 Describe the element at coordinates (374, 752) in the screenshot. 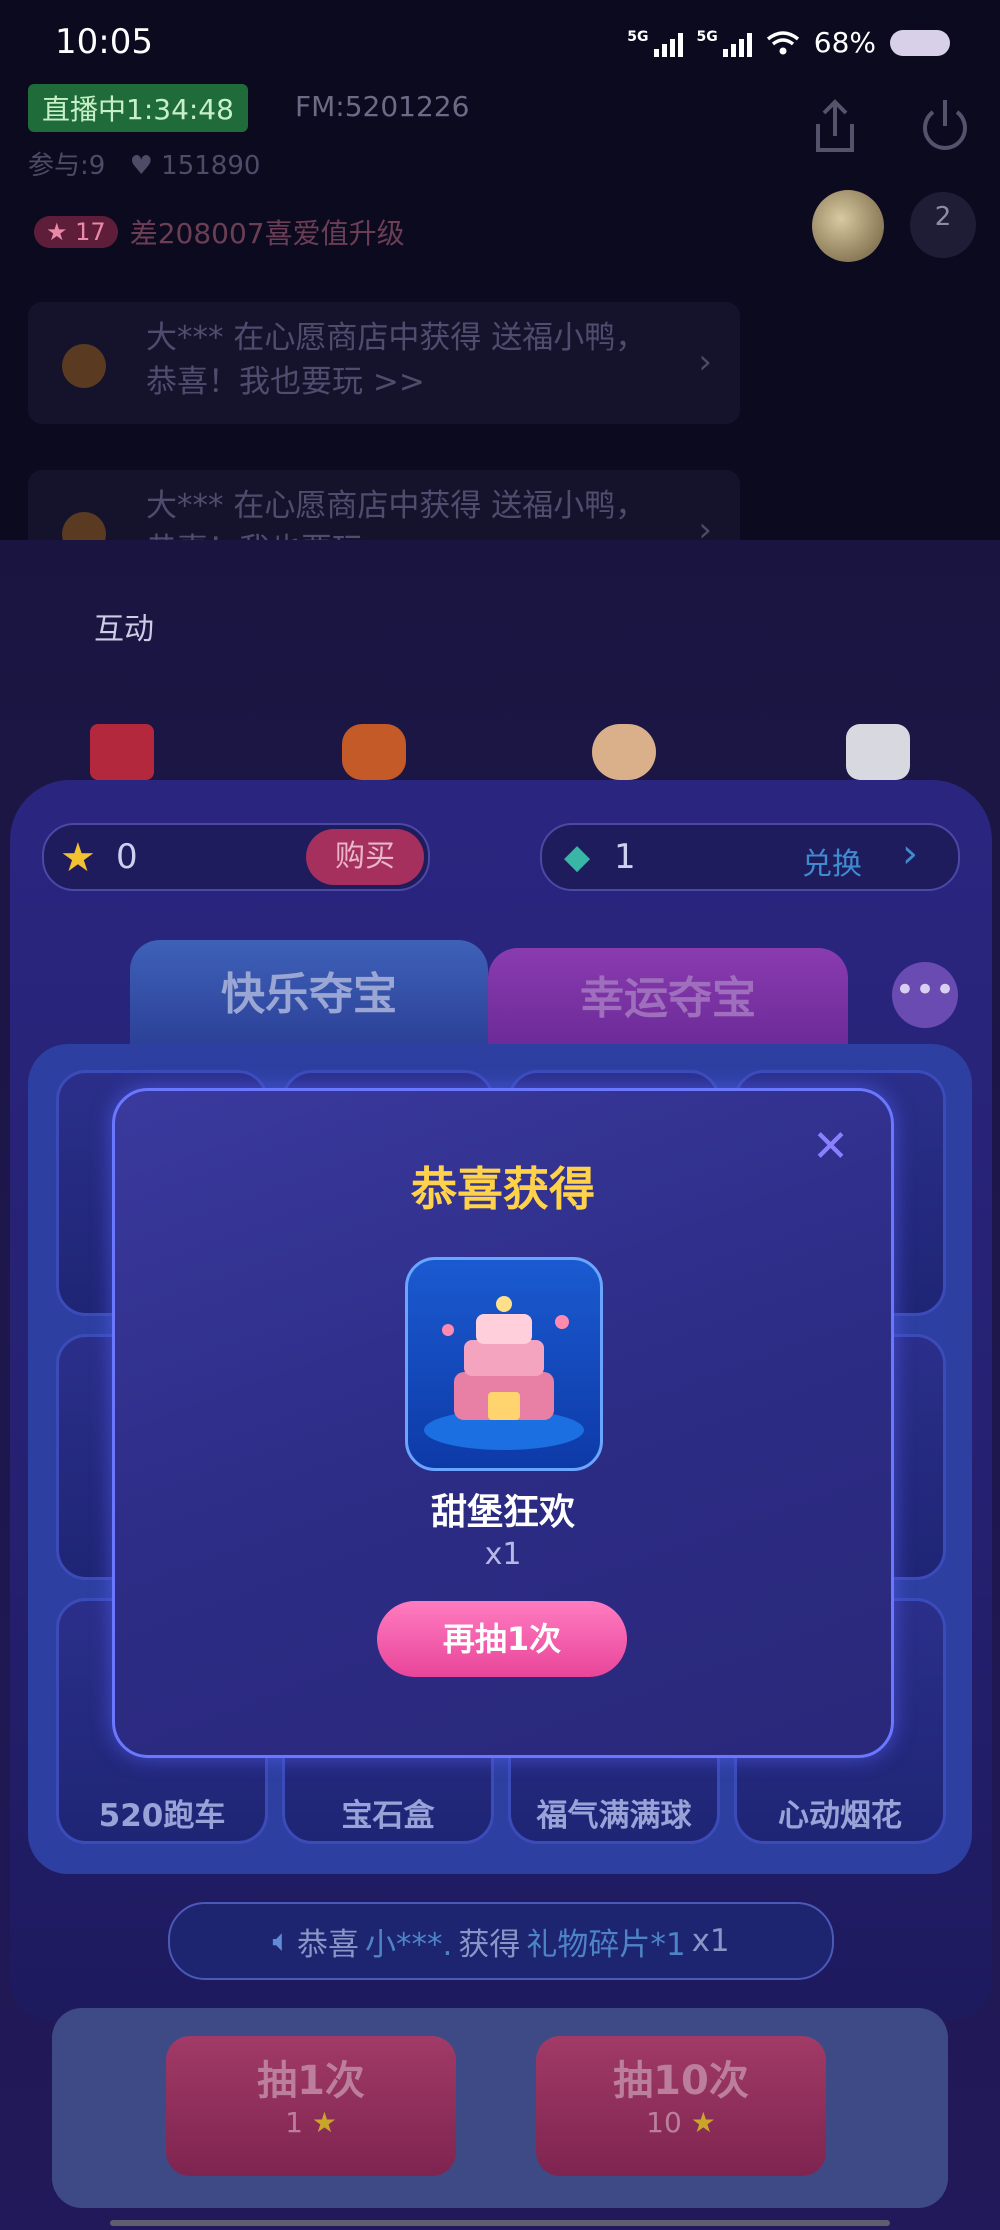

I see `lantern-icon` at that location.